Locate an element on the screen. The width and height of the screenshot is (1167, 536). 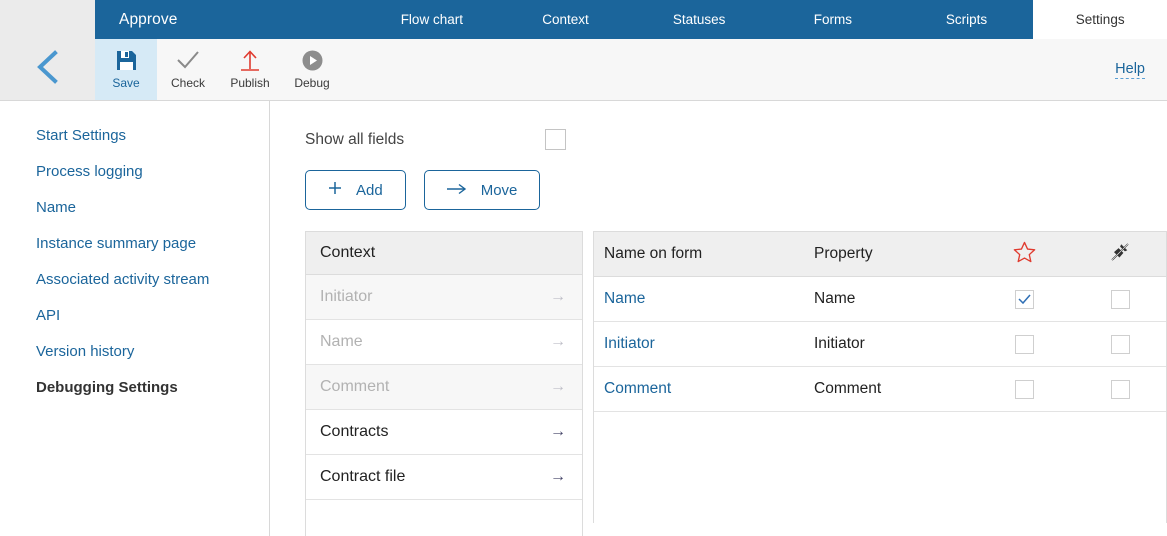
tab-context: Context is located at coordinates (566, 19).